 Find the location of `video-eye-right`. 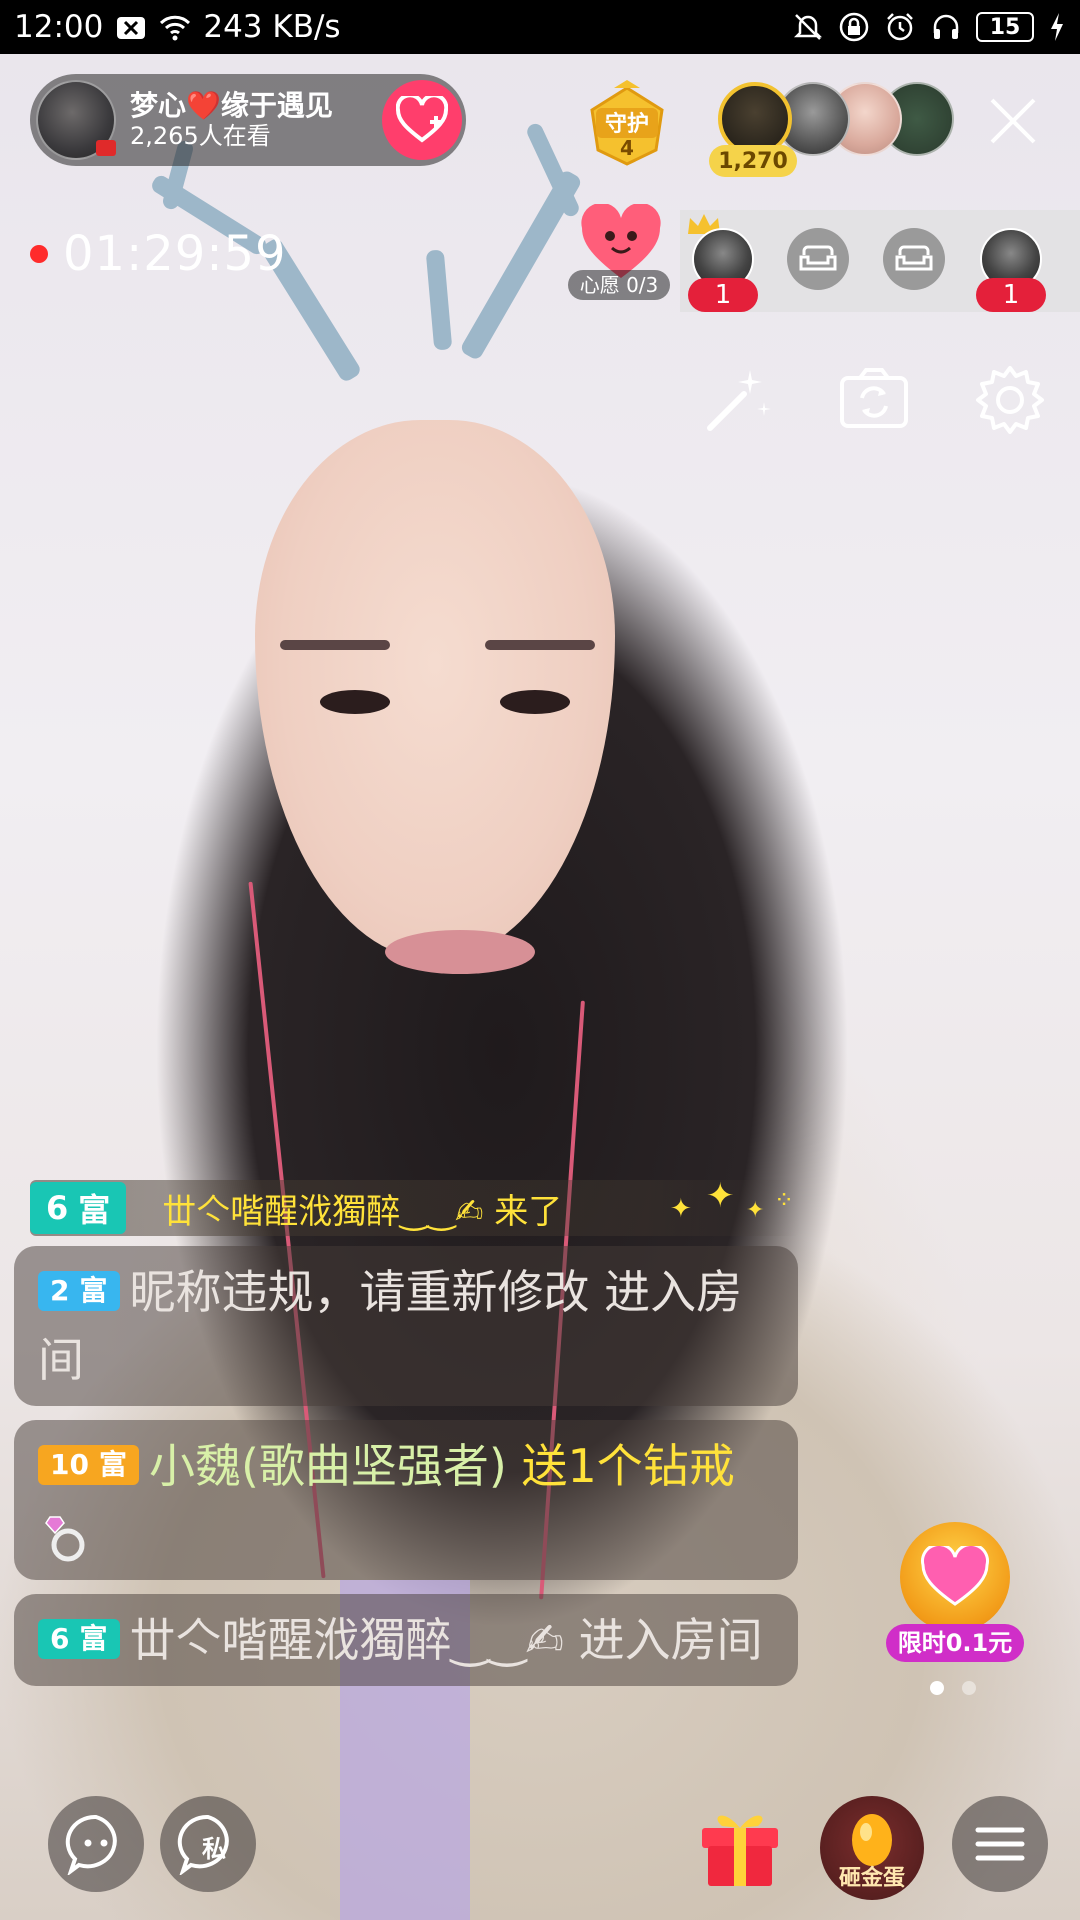

video-eye-right is located at coordinates (535, 702).